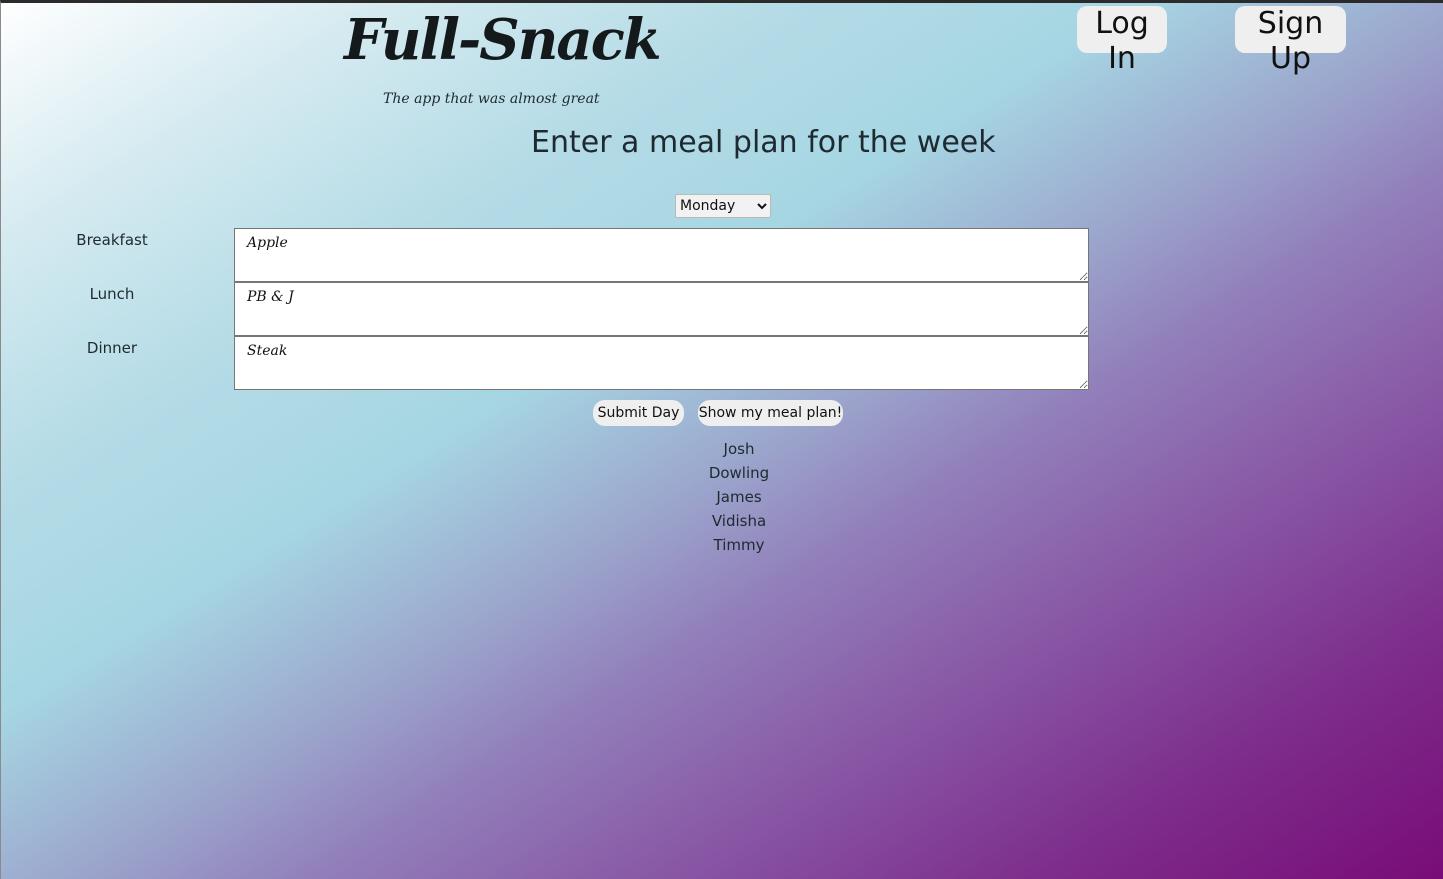 The width and height of the screenshot is (1443, 879). Describe the element at coordinates (739, 473) in the screenshot. I see `team-name-item: Dowling` at that location.